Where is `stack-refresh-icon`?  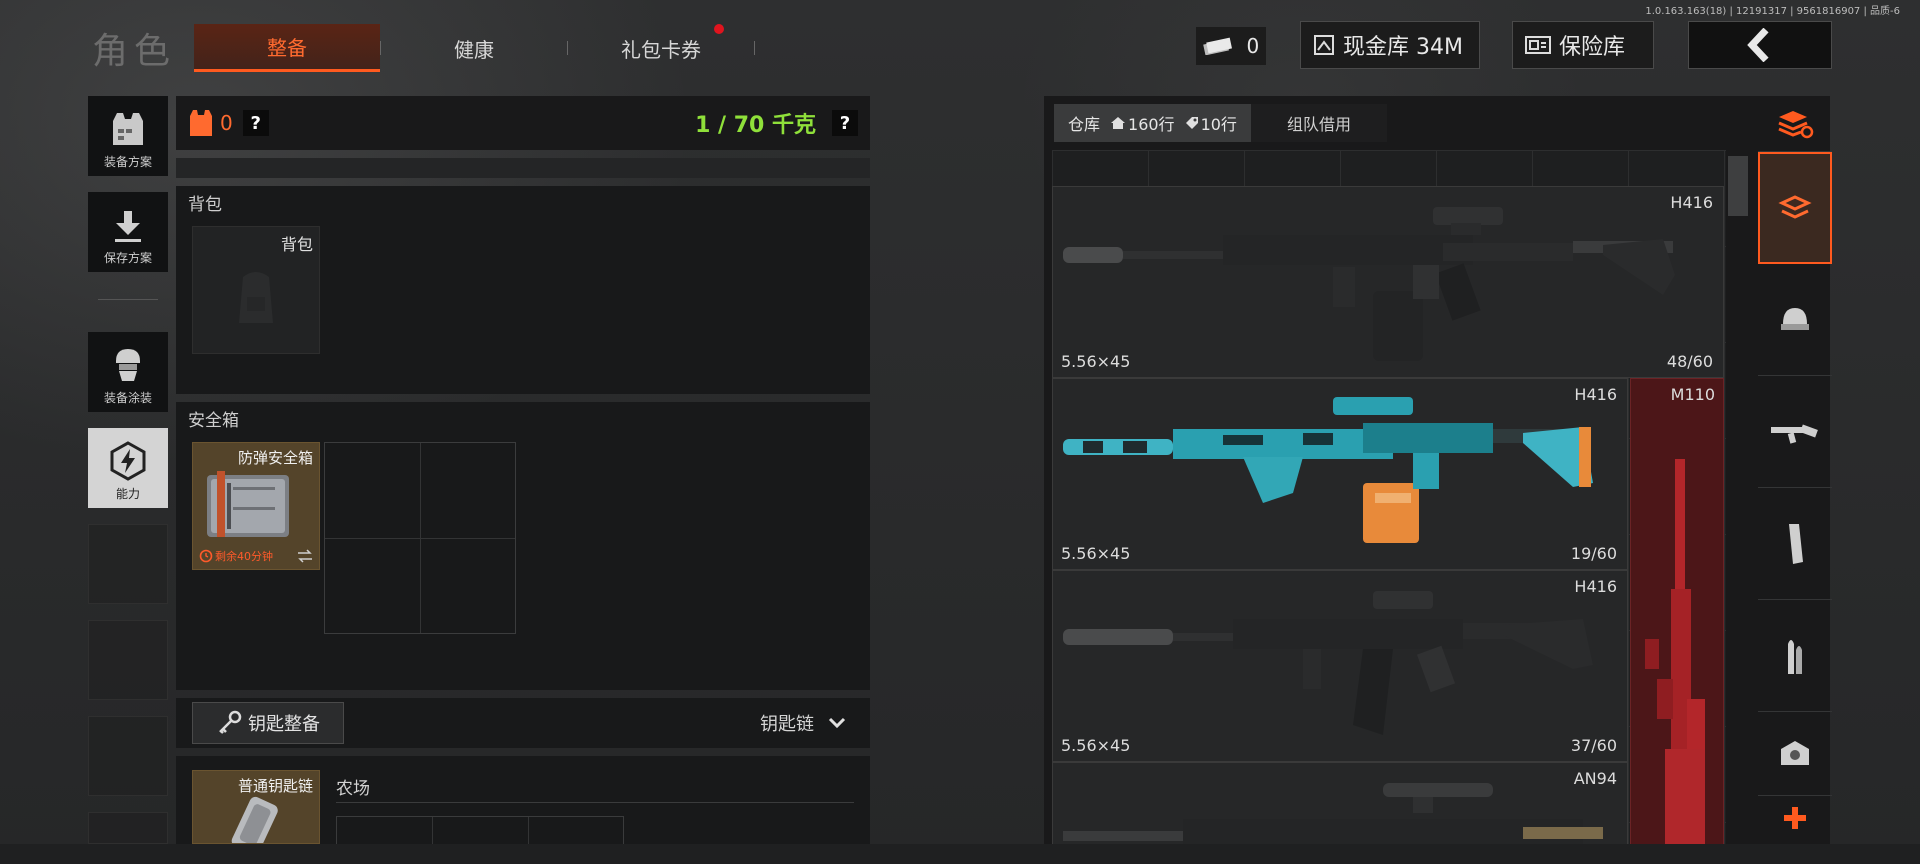 stack-refresh-icon is located at coordinates (1796, 124).